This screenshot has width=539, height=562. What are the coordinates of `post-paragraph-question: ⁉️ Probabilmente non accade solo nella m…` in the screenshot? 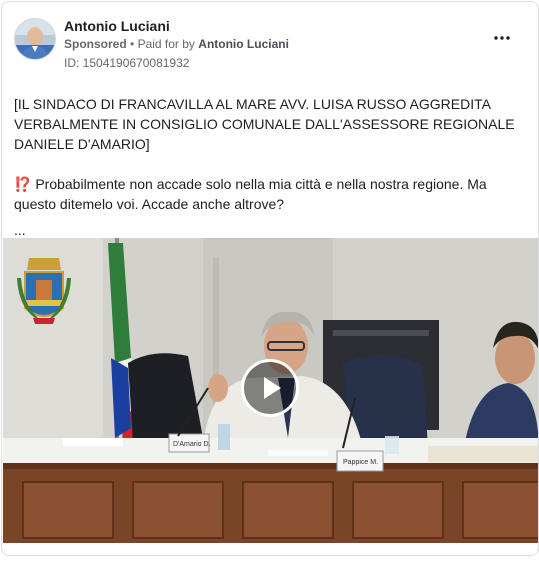 It's located at (250, 194).